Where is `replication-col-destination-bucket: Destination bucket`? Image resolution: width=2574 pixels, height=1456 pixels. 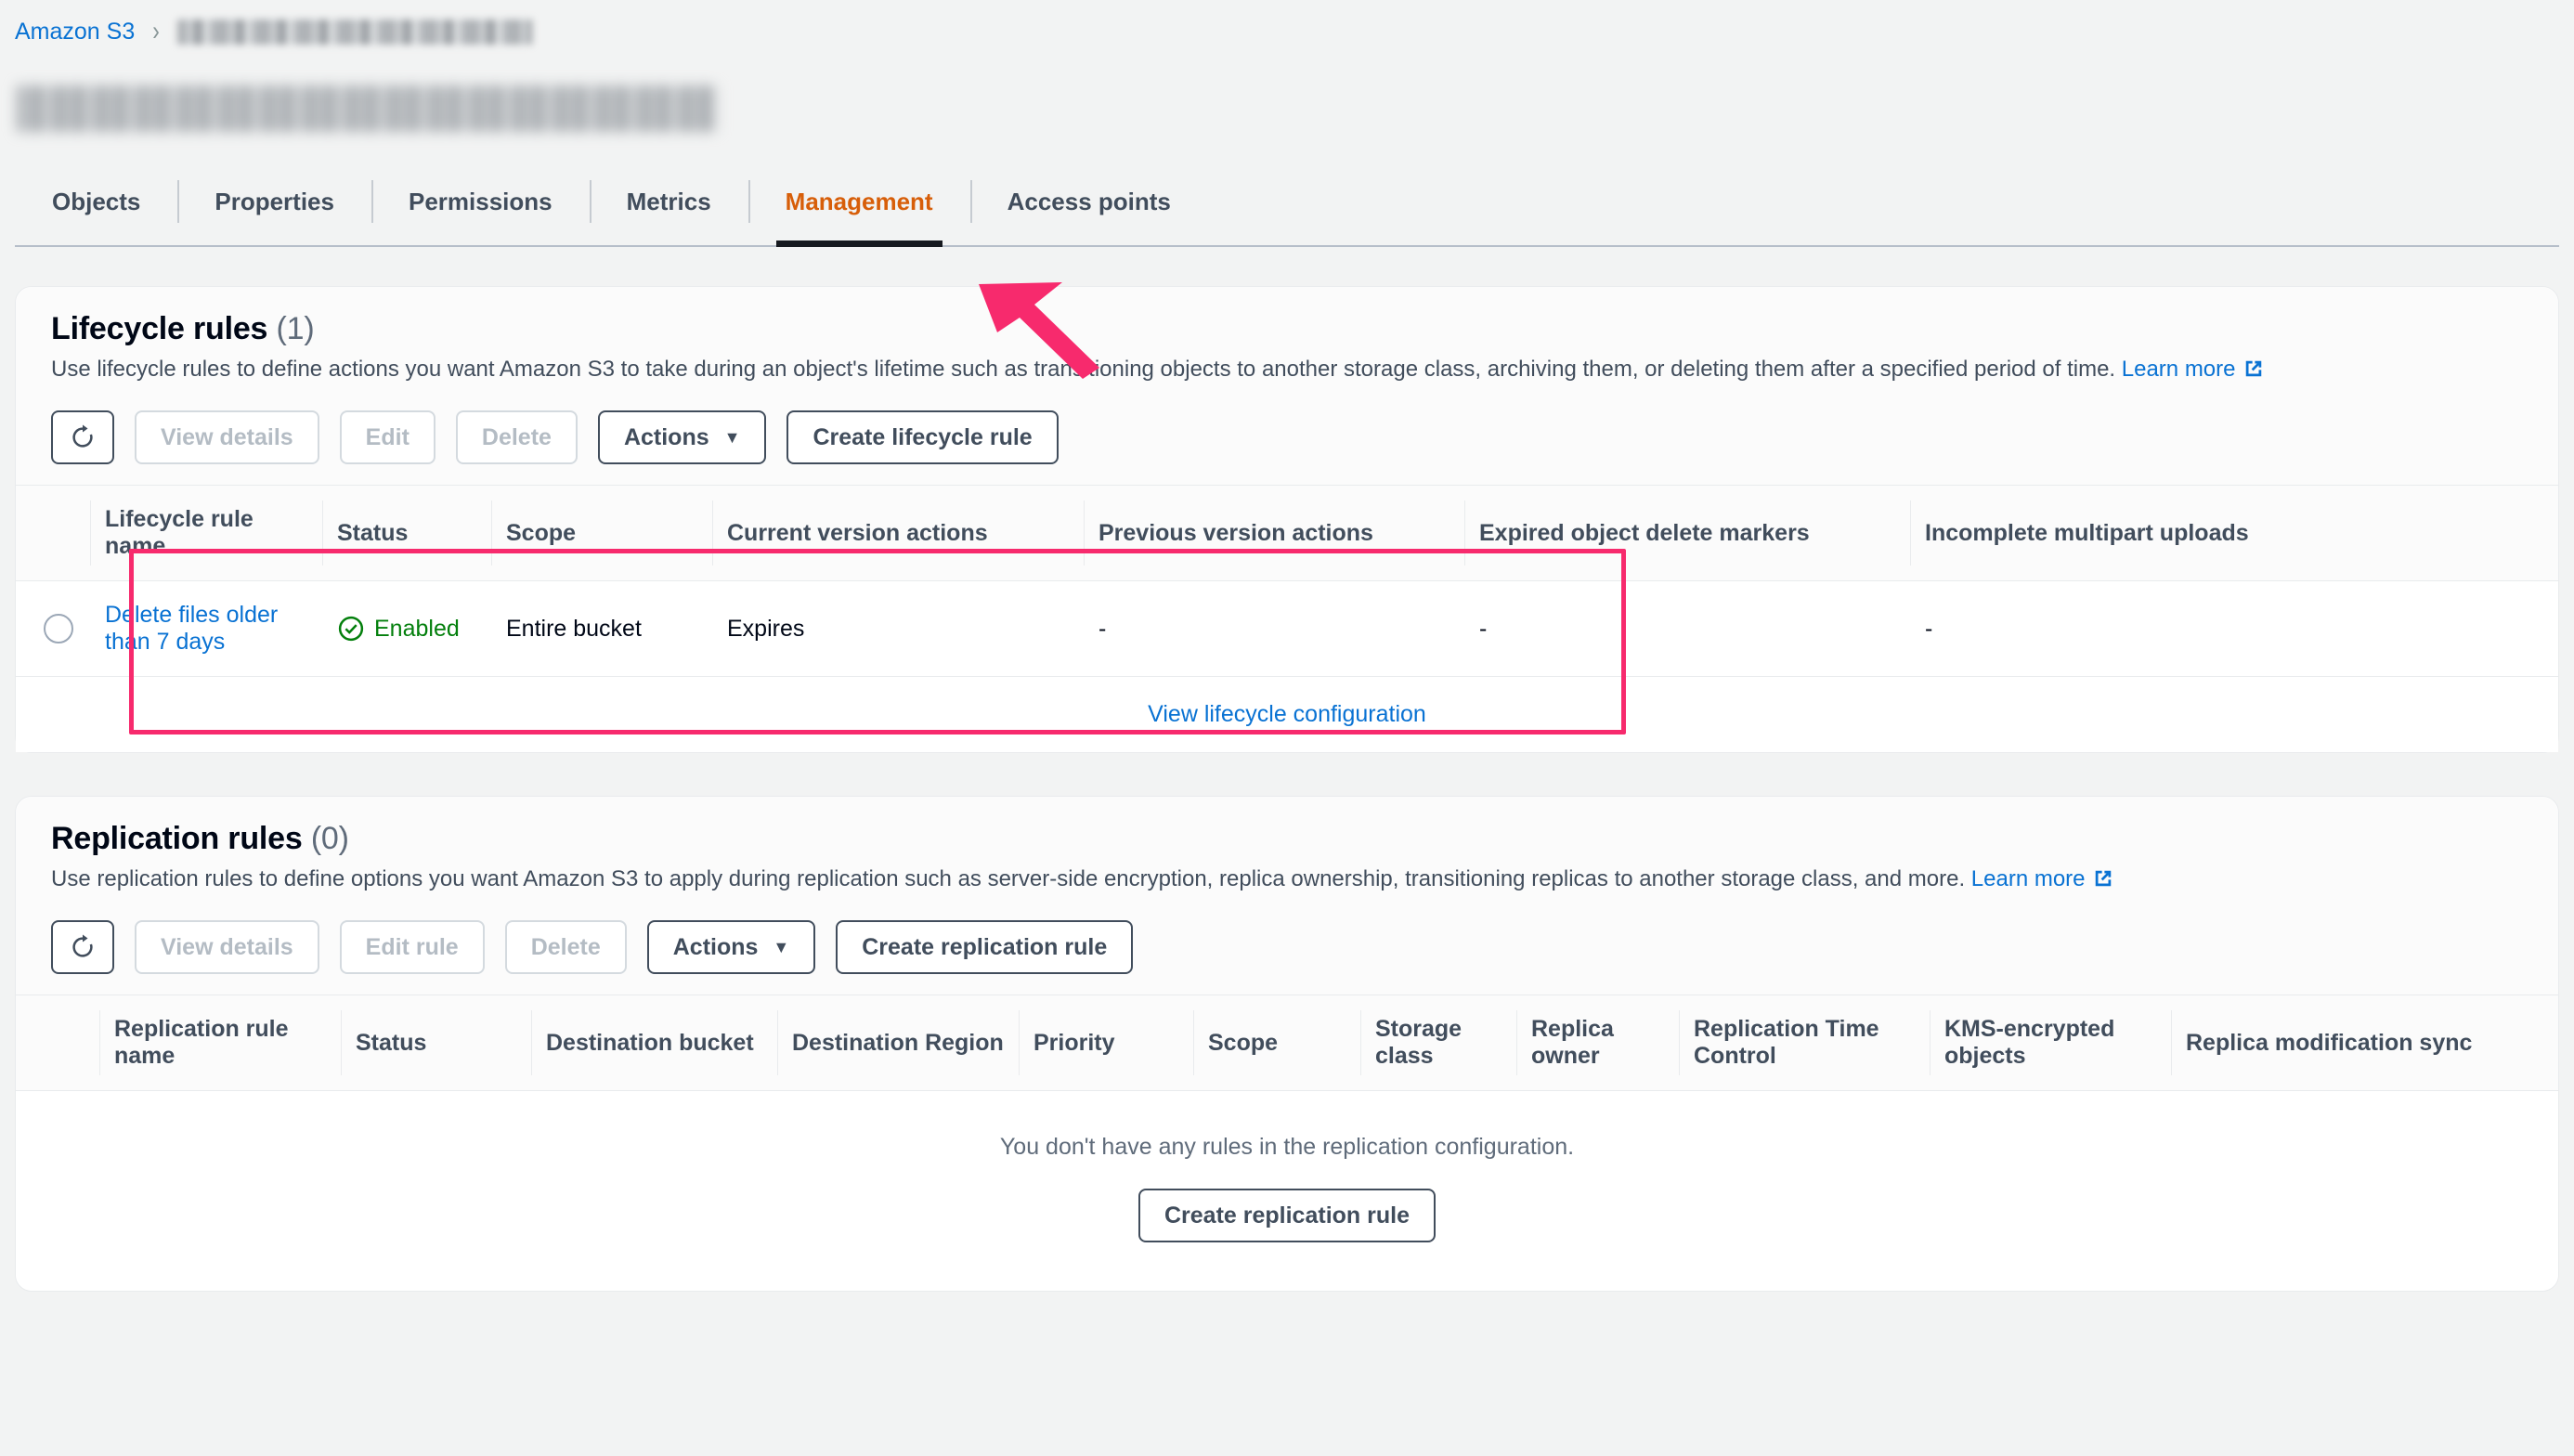
replication-col-destination-bucket: Destination bucket is located at coordinates (654, 1042).